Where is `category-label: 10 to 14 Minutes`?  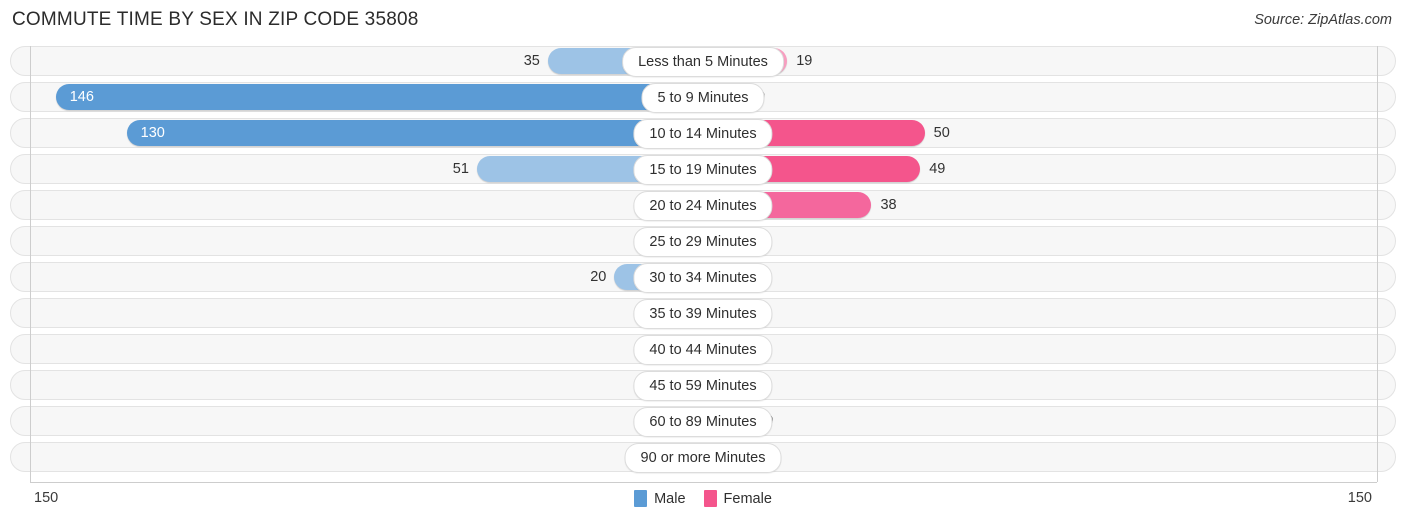 category-label: 10 to 14 Minutes is located at coordinates (703, 134).